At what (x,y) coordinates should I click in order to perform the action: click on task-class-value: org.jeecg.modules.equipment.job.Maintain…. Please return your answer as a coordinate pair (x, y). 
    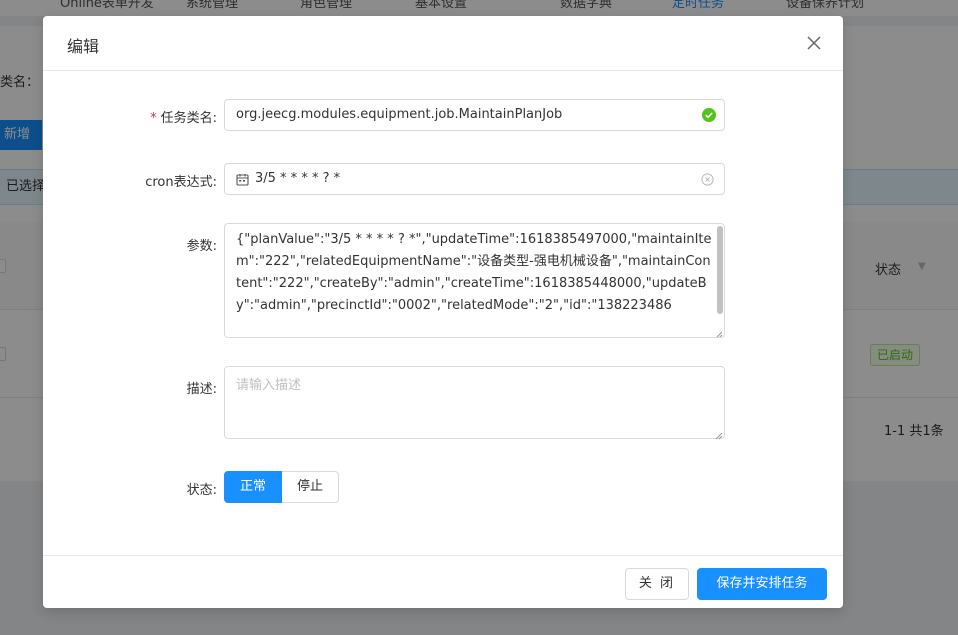
    Looking at the image, I should click on (399, 114).